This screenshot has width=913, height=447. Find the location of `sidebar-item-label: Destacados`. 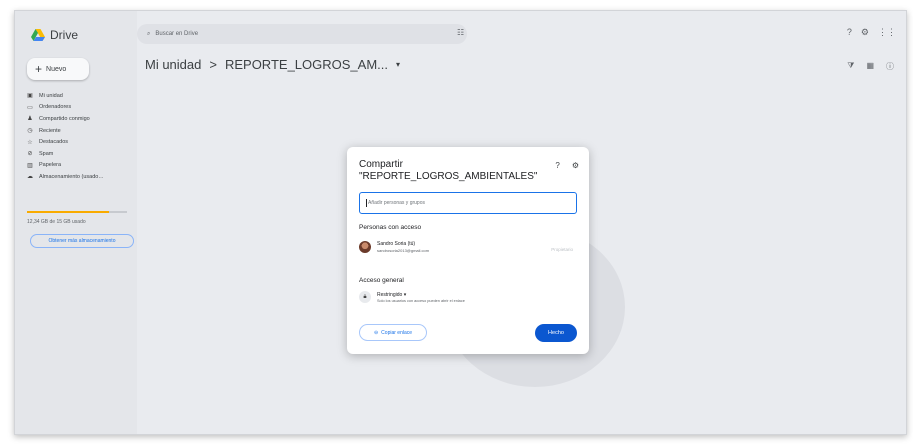

sidebar-item-label: Destacados is located at coordinates (54, 142).